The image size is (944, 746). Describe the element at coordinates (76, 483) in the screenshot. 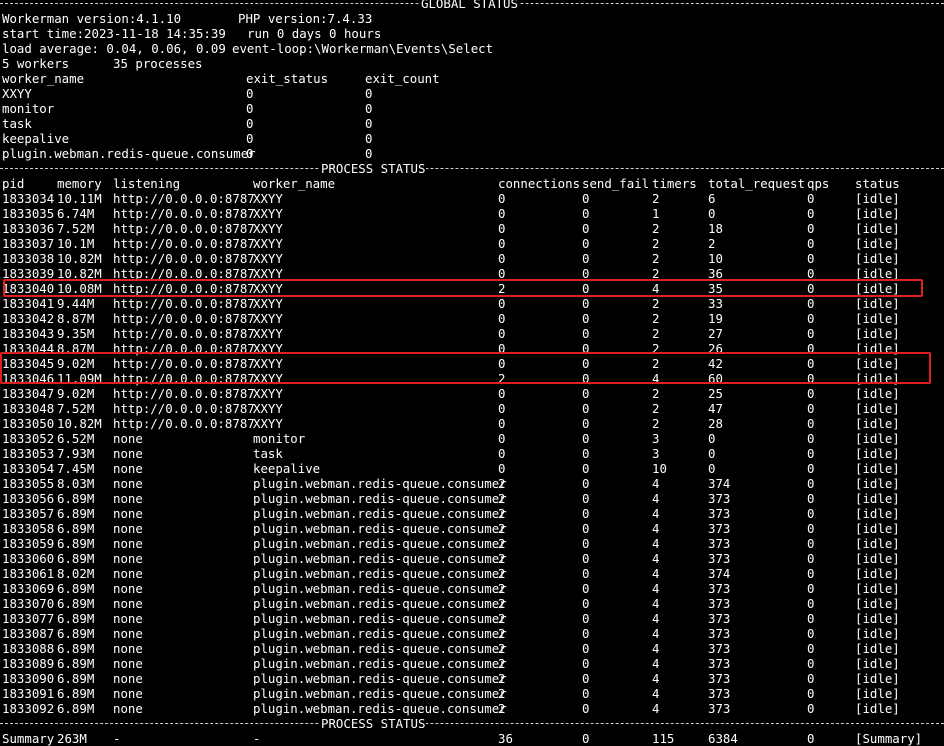

I see `process-memory: 8.03M` at that location.